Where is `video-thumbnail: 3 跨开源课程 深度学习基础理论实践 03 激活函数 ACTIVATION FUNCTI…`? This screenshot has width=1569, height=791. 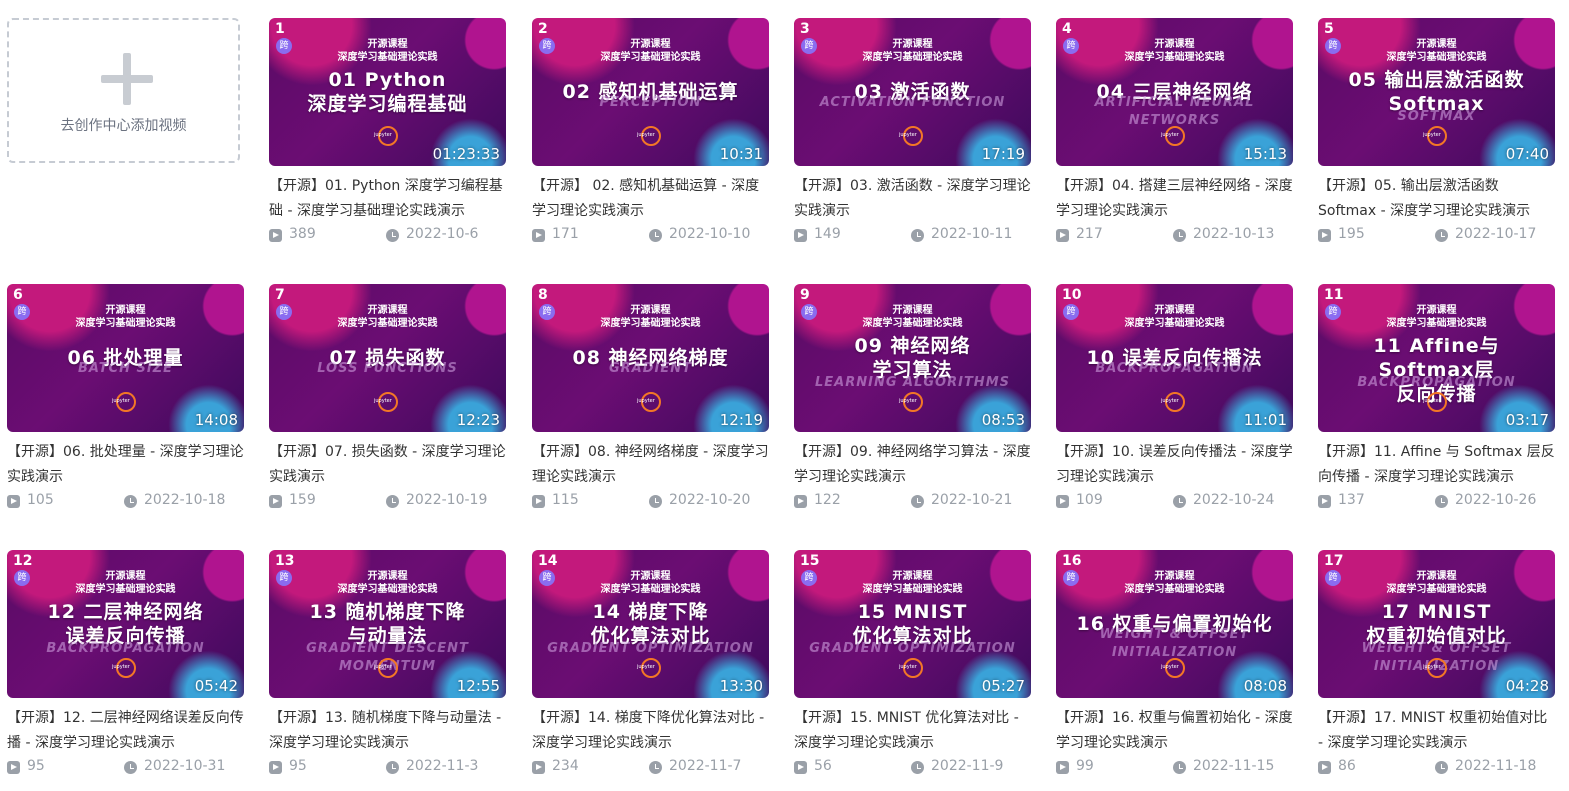 video-thumbnail: 3 跨开源课程 深度学习基础理论实践 03 激活函数 ACTIVATION FUNCTI… is located at coordinates (912, 92).